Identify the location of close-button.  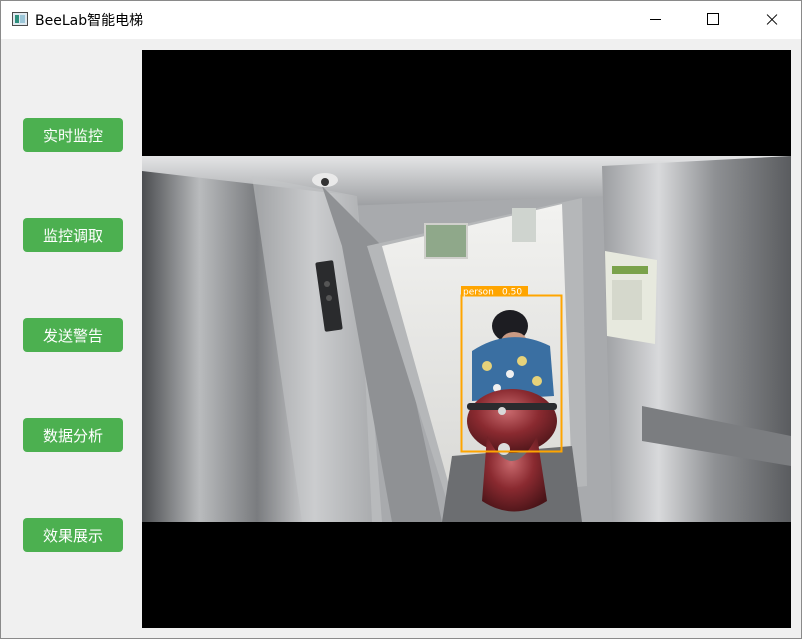
(772, 20).